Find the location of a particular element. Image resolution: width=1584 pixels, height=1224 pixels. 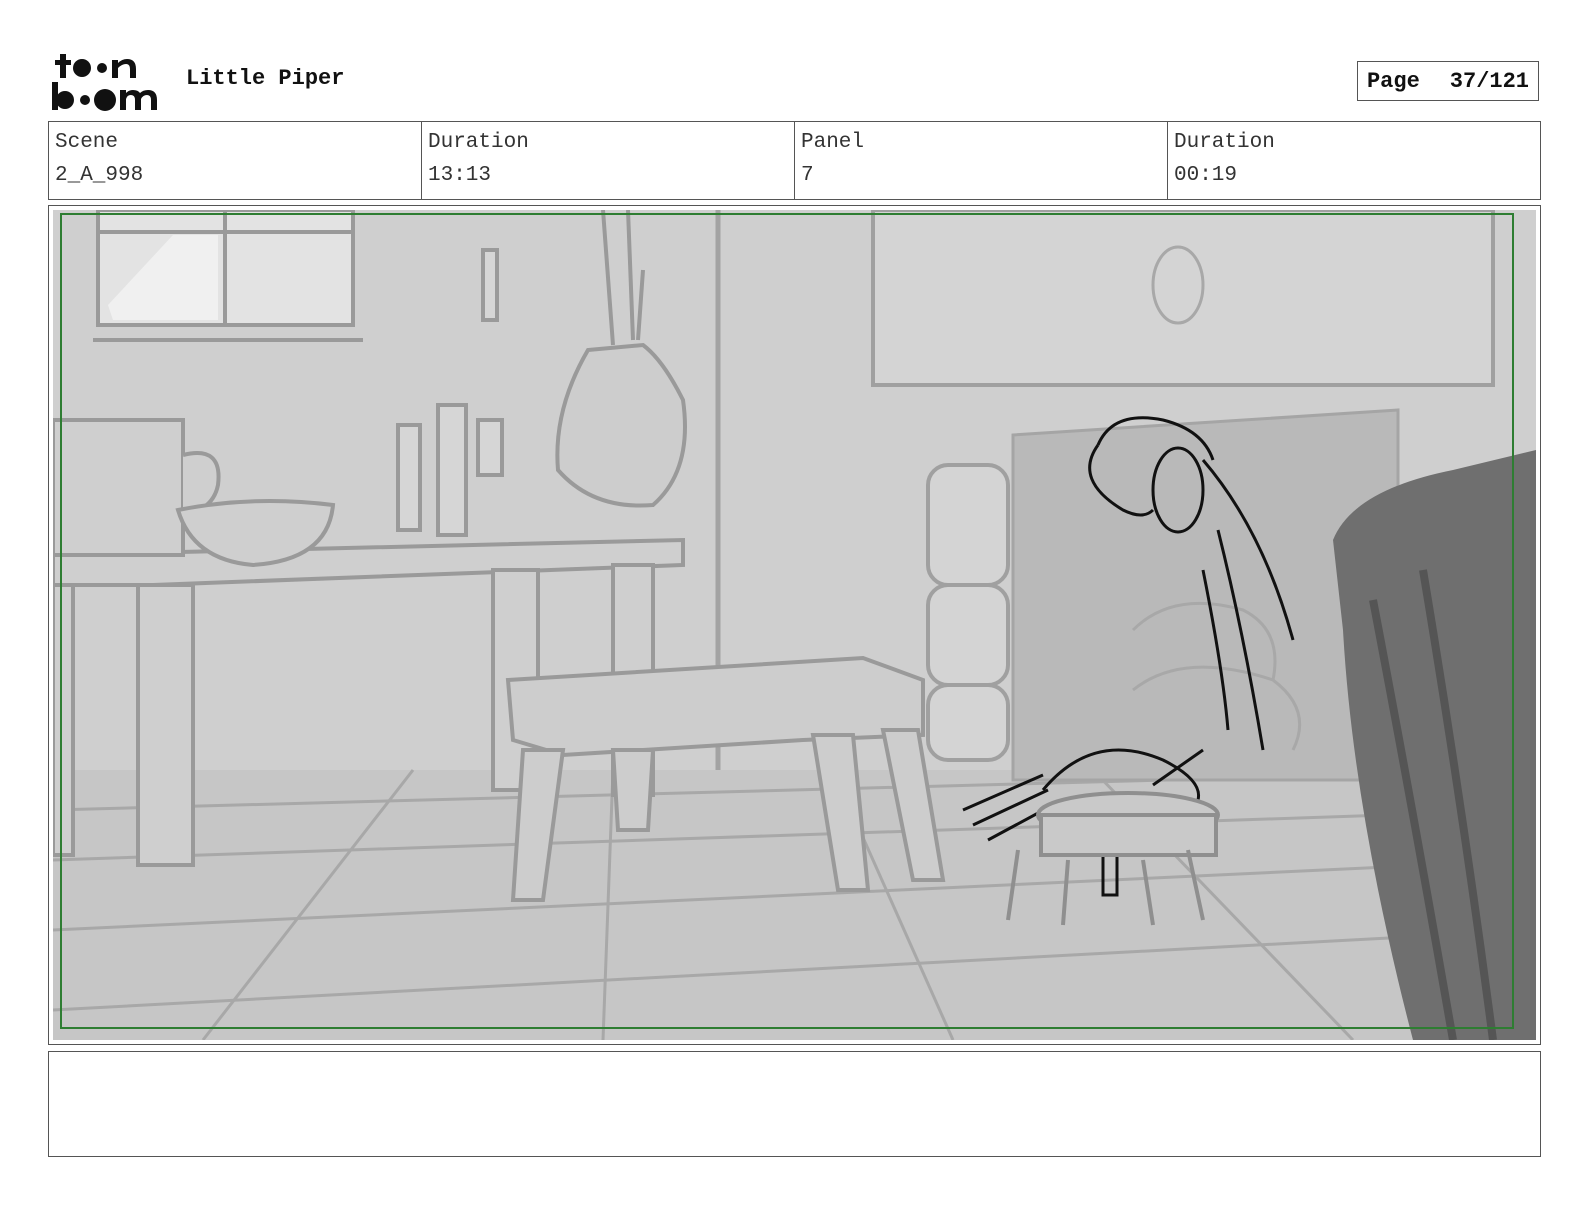

scene-duration-cell: Duration 13:13 is located at coordinates (608, 160).